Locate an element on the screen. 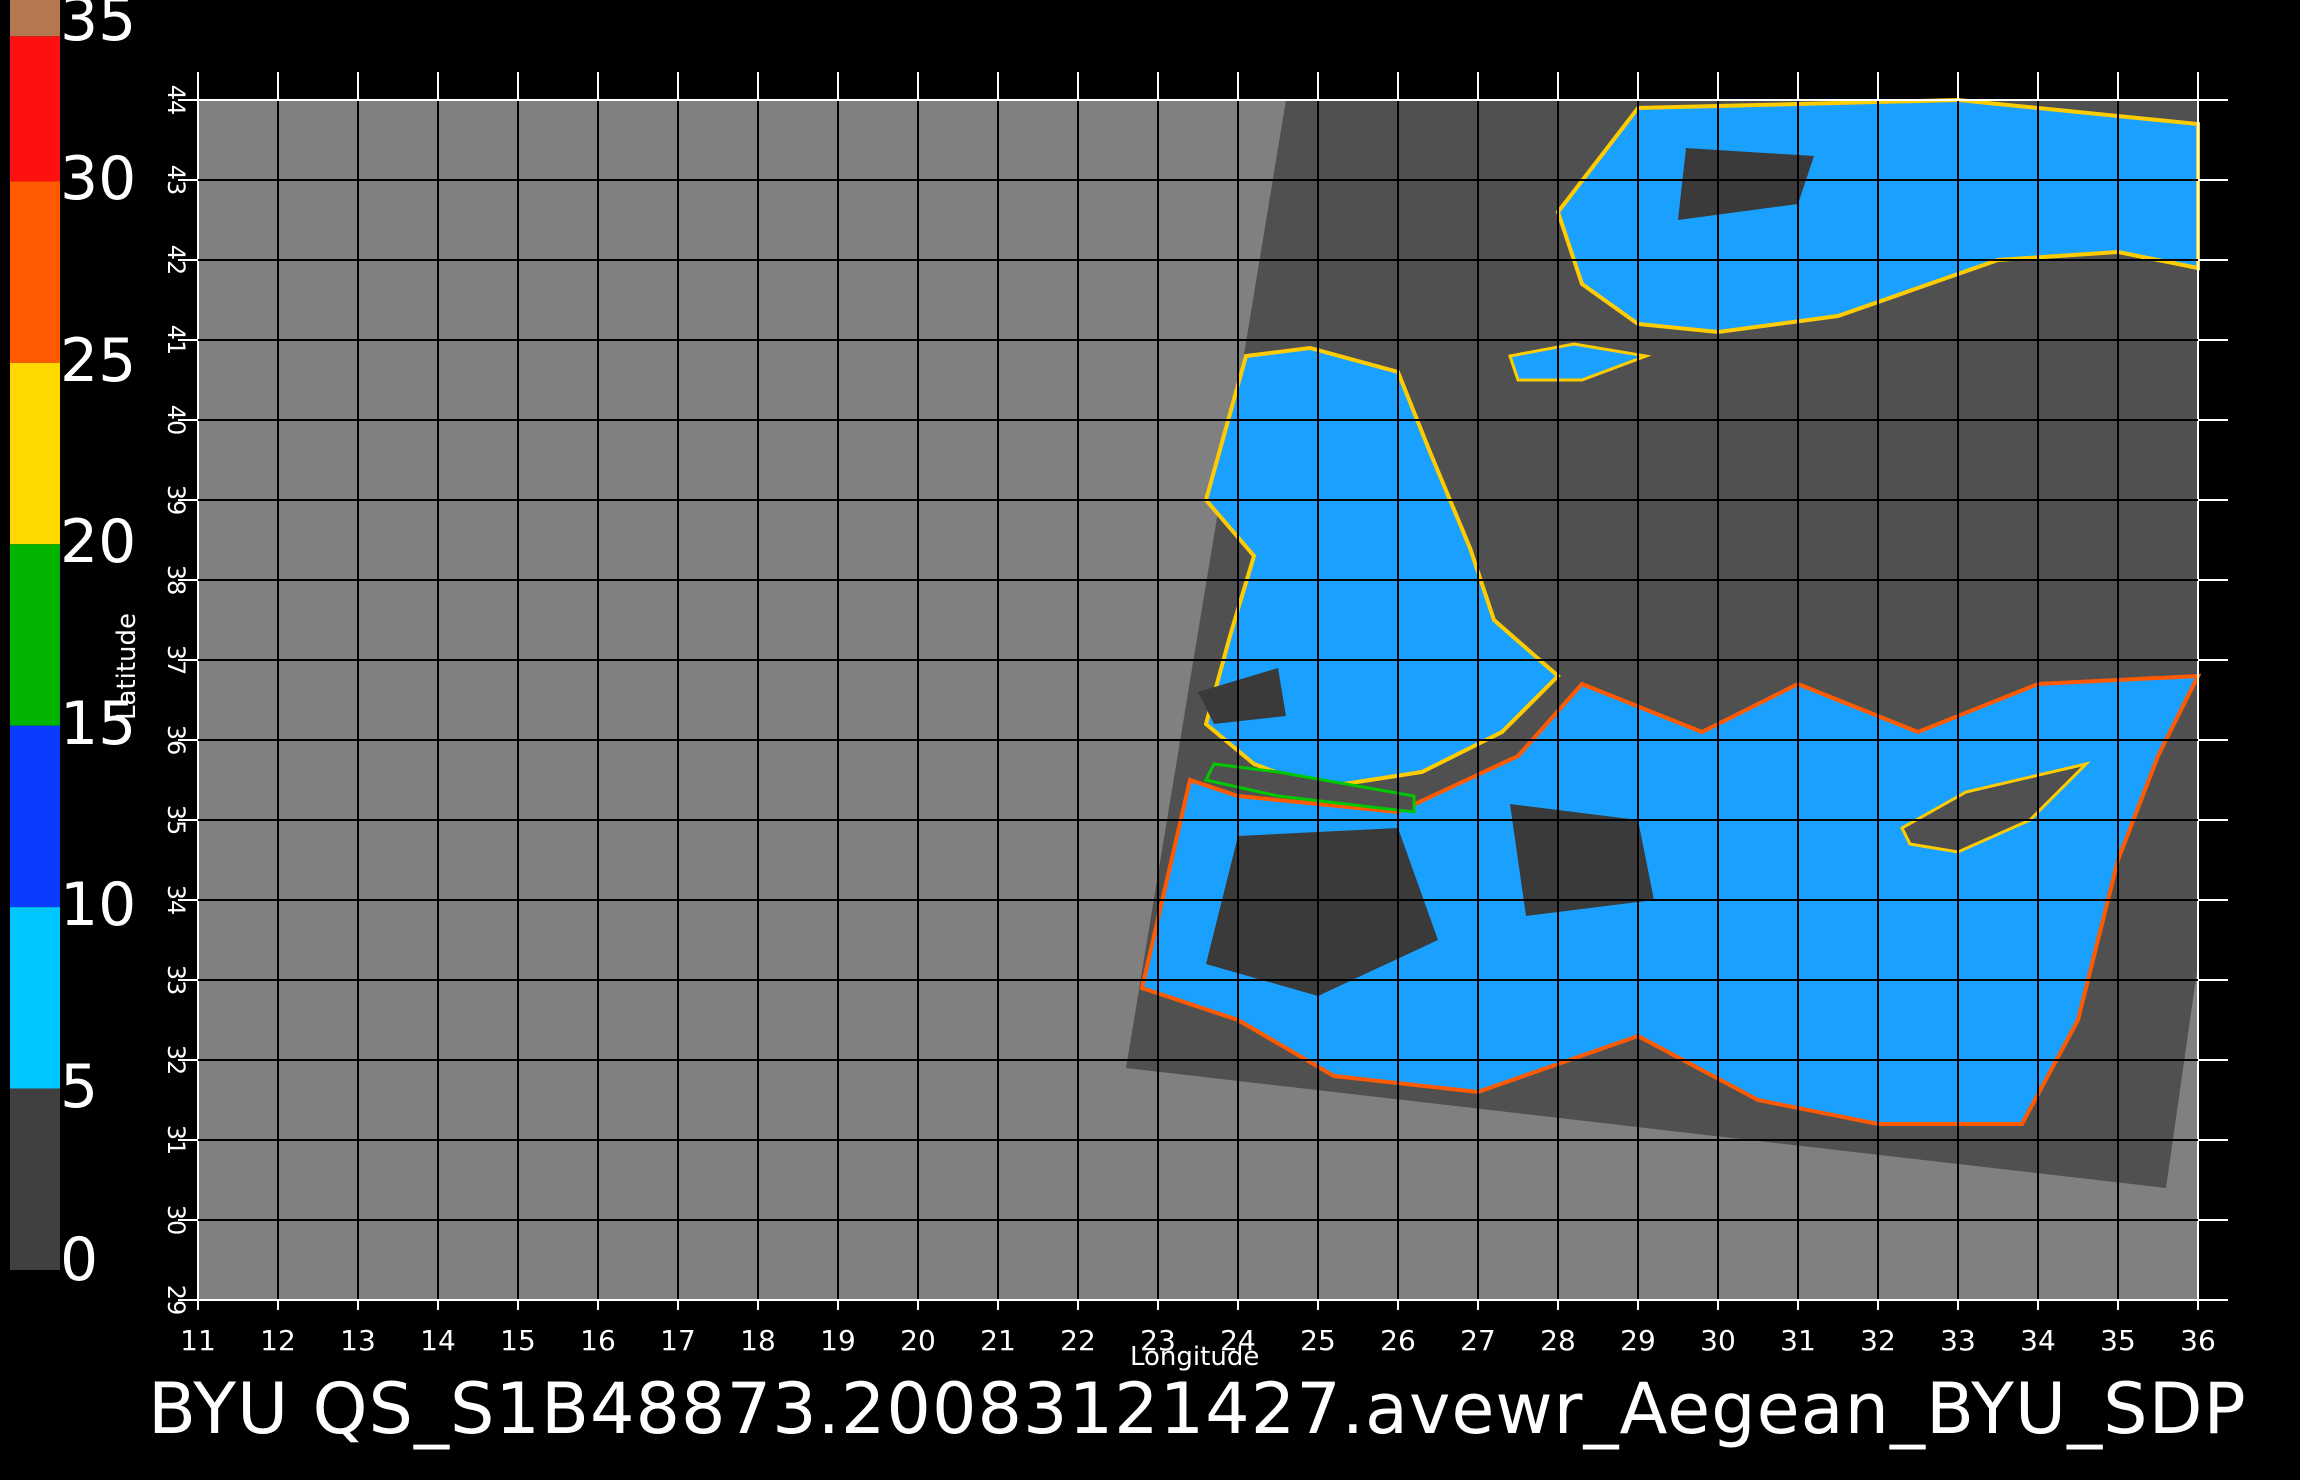  x-tick-label: 22 is located at coordinates (1078, 1340).